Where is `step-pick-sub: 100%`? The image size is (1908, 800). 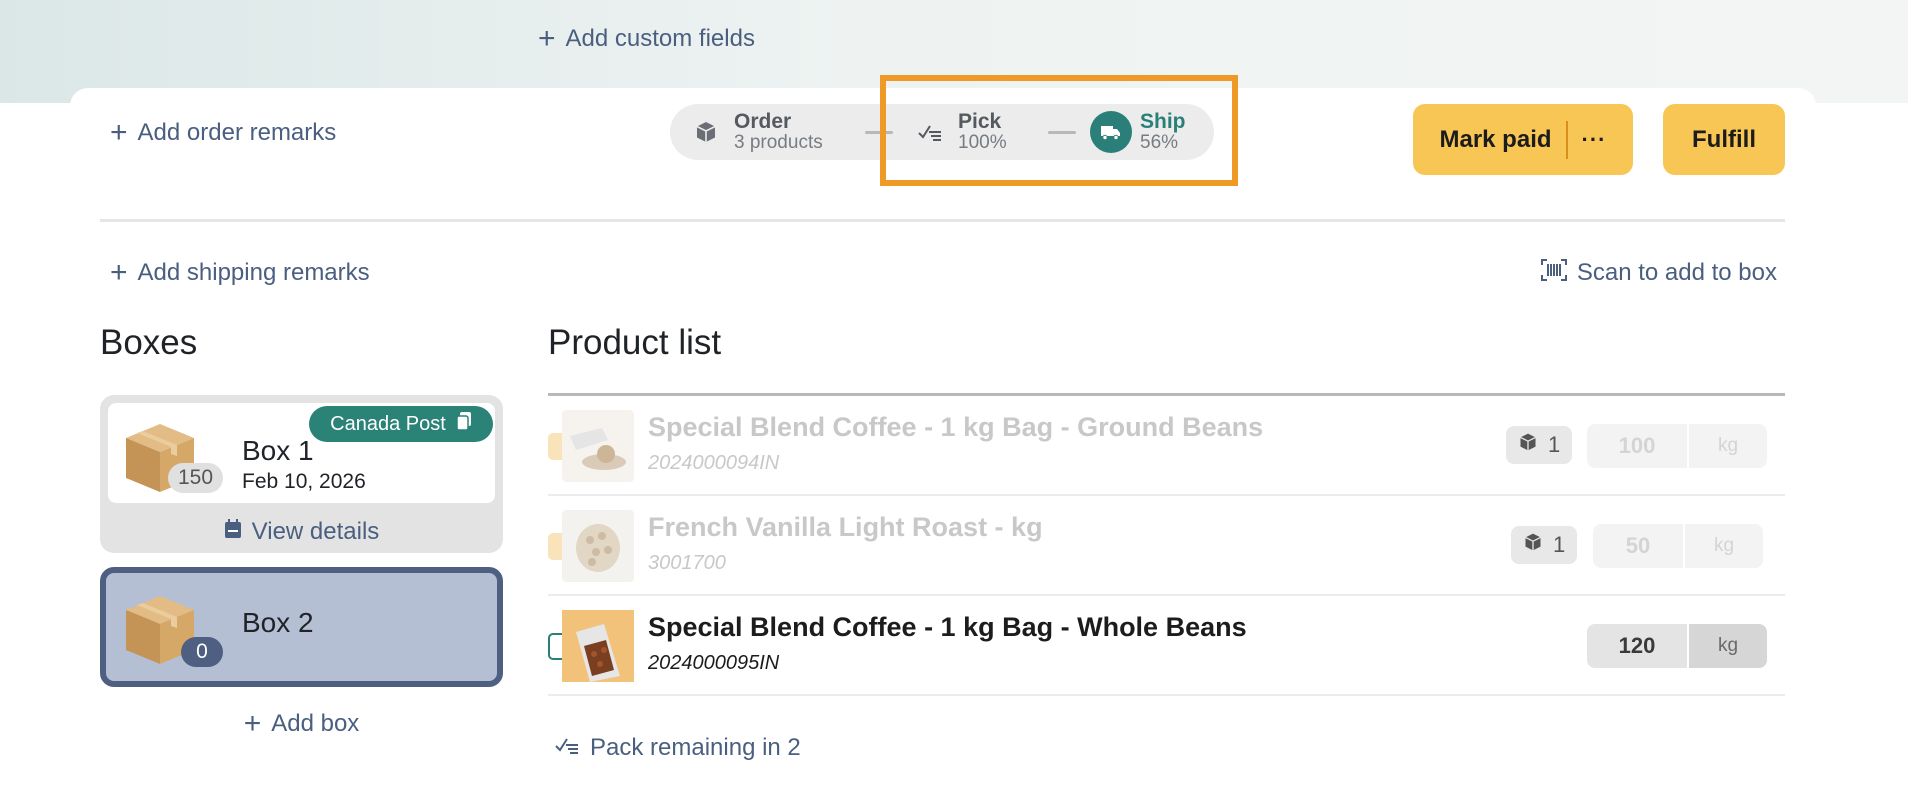
step-pick-sub: 100% is located at coordinates (982, 142).